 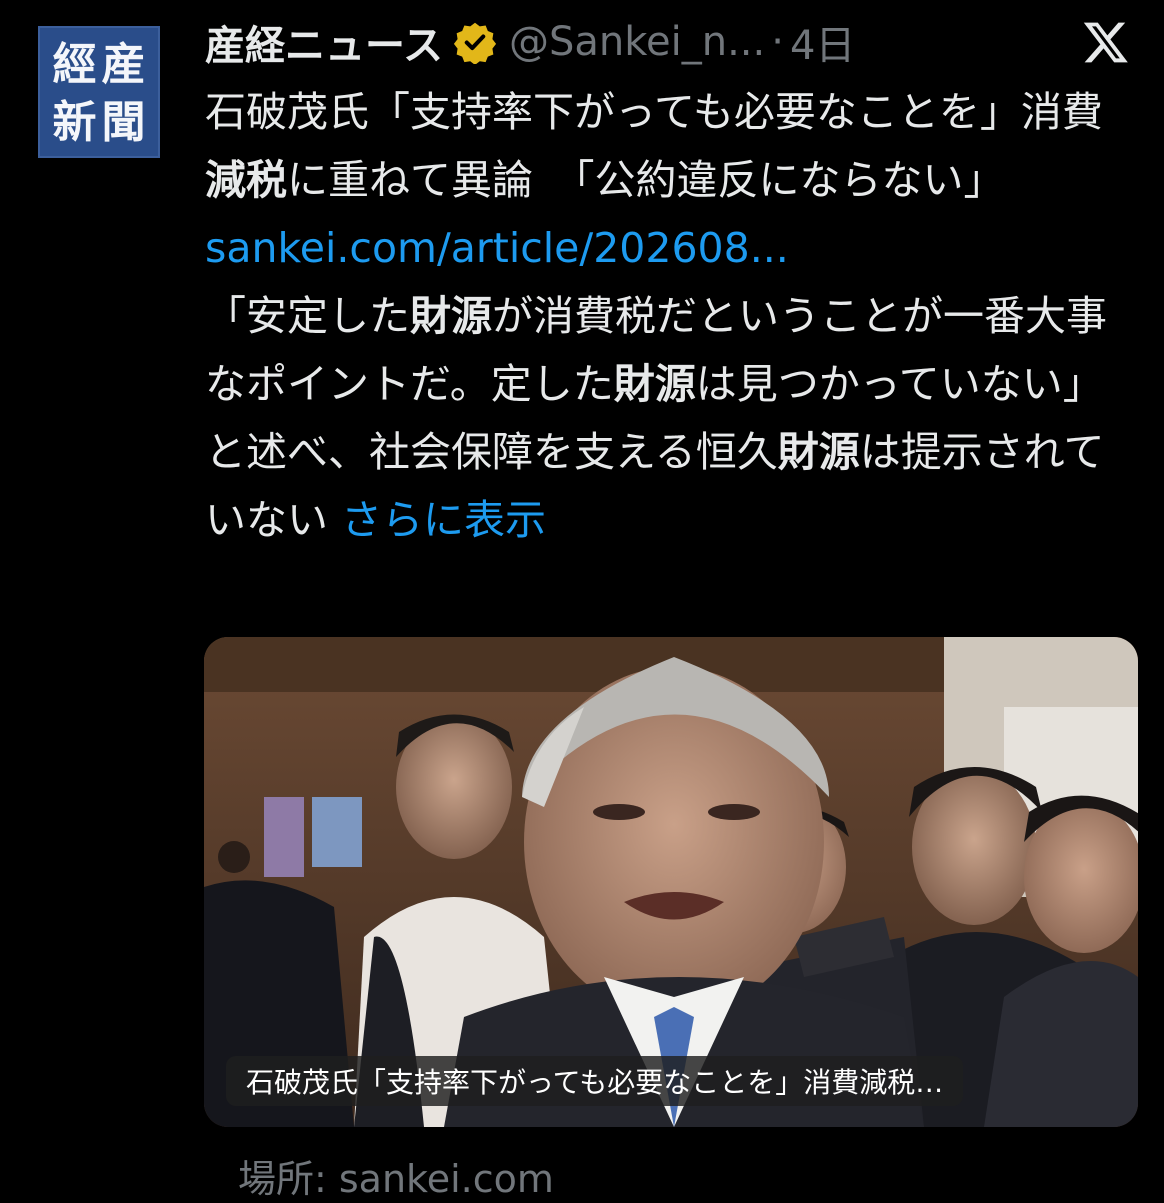 What do you see at coordinates (324, 42) in the screenshot?
I see `display-name: 産経ニュース` at bounding box center [324, 42].